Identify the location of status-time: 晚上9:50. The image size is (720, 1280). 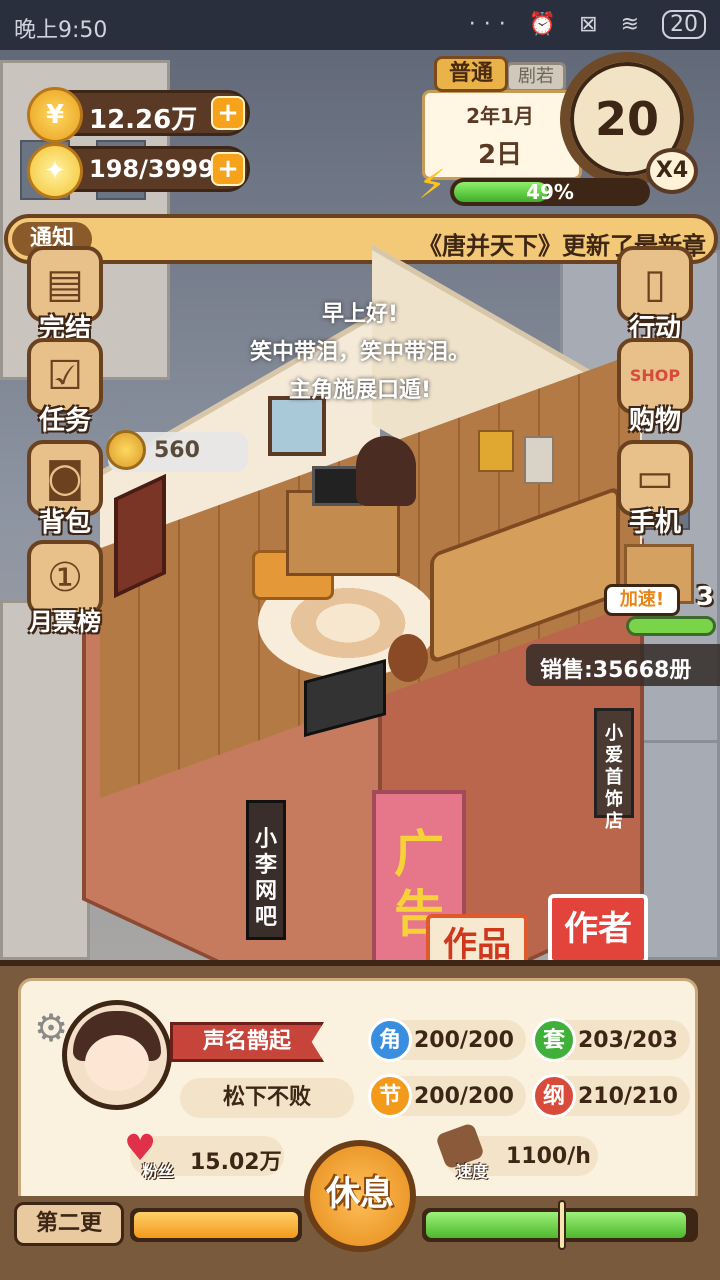
(61, 30).